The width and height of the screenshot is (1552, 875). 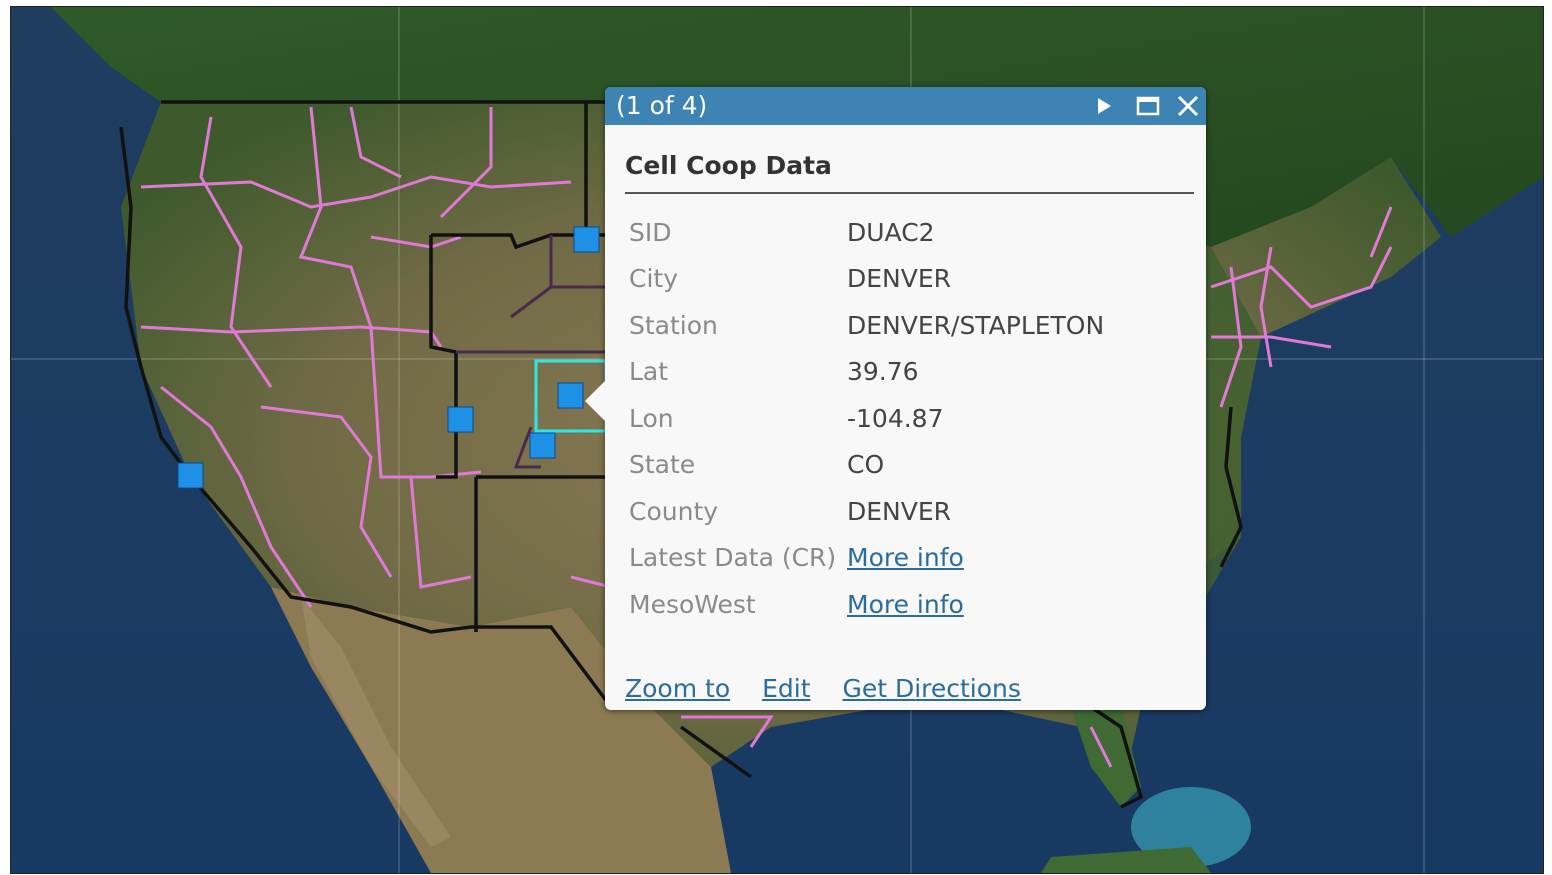 What do you see at coordinates (883, 372) in the screenshot?
I see `attribute-value: 39.76` at bounding box center [883, 372].